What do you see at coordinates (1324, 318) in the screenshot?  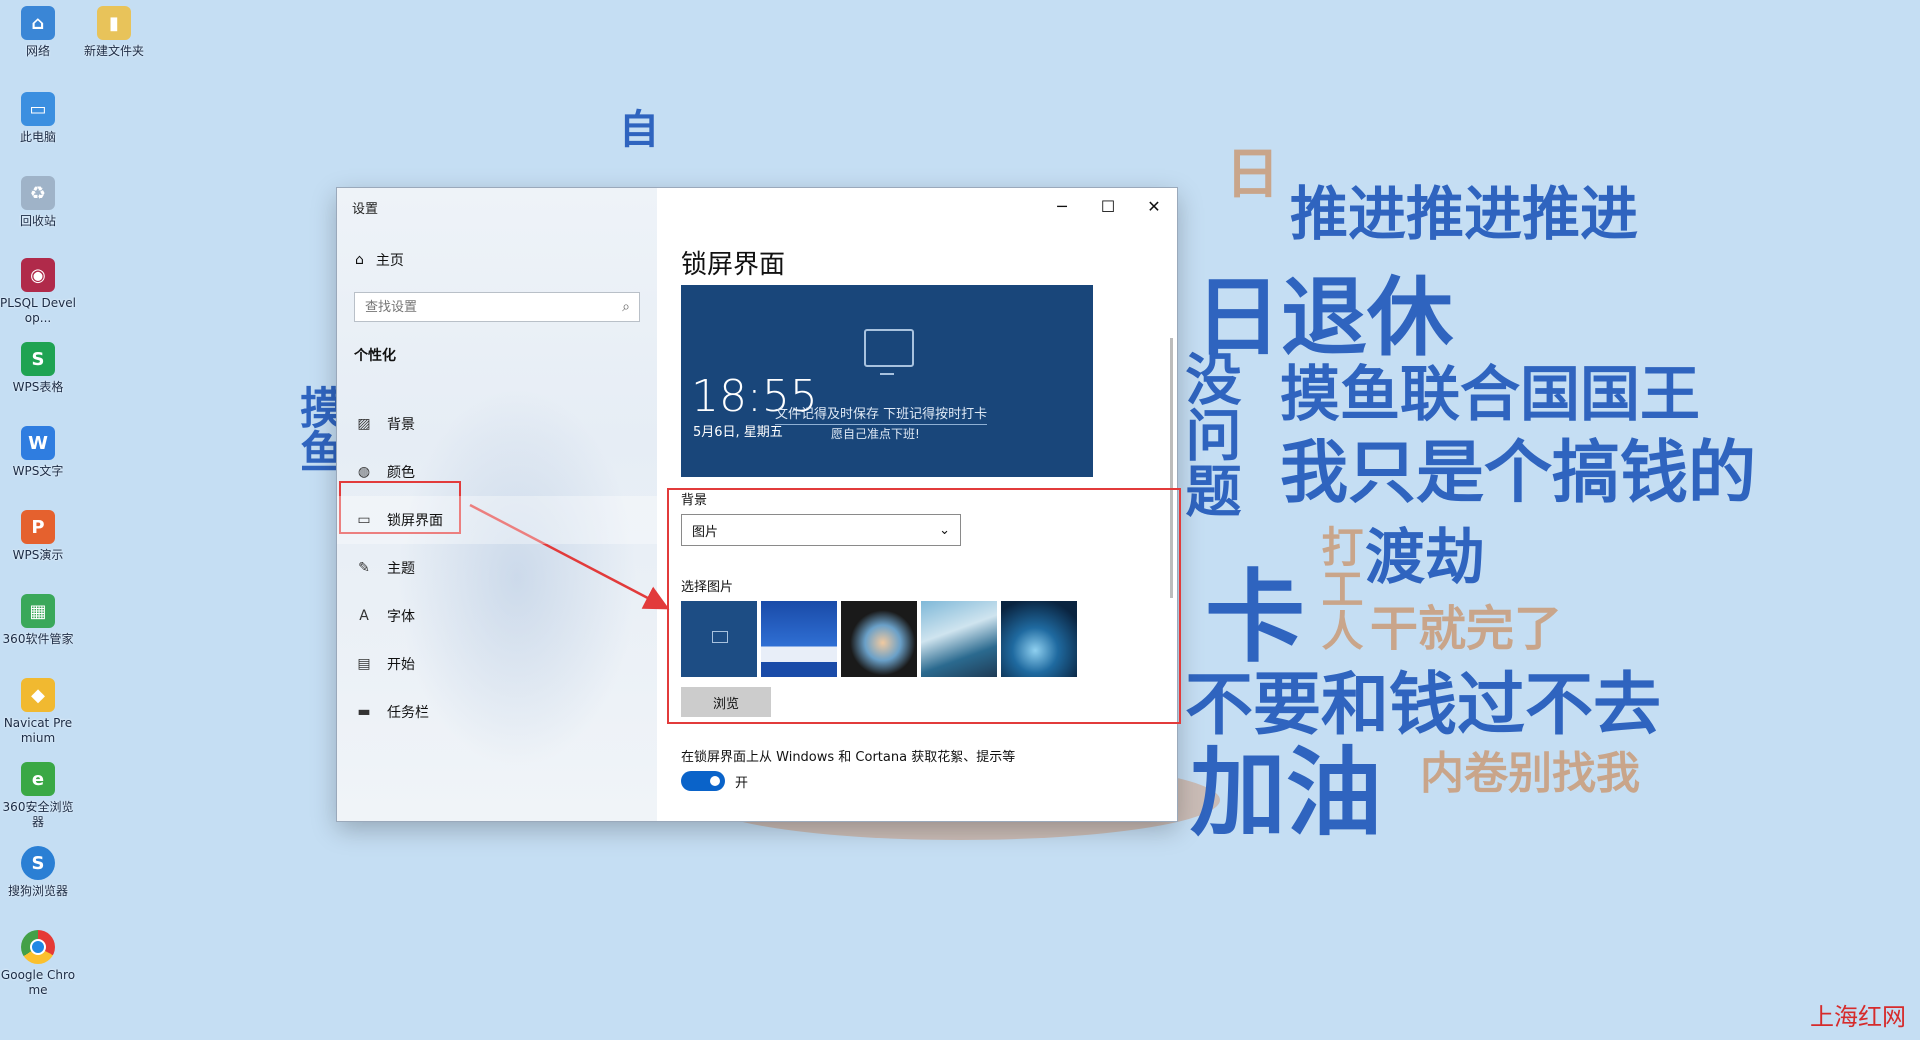 I see `wallpaper-word: 日退休` at bounding box center [1324, 318].